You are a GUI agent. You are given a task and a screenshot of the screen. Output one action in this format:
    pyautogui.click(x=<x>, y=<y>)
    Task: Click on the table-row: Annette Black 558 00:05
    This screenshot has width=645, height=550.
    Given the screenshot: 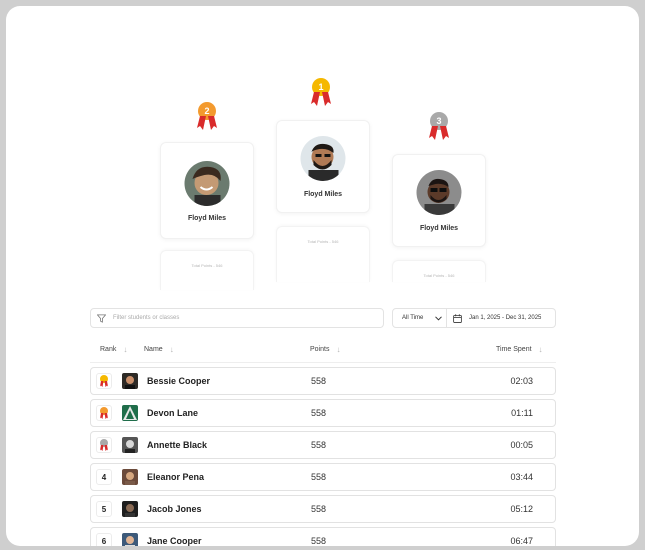 What is the action you would take?
    pyautogui.click(x=323, y=445)
    